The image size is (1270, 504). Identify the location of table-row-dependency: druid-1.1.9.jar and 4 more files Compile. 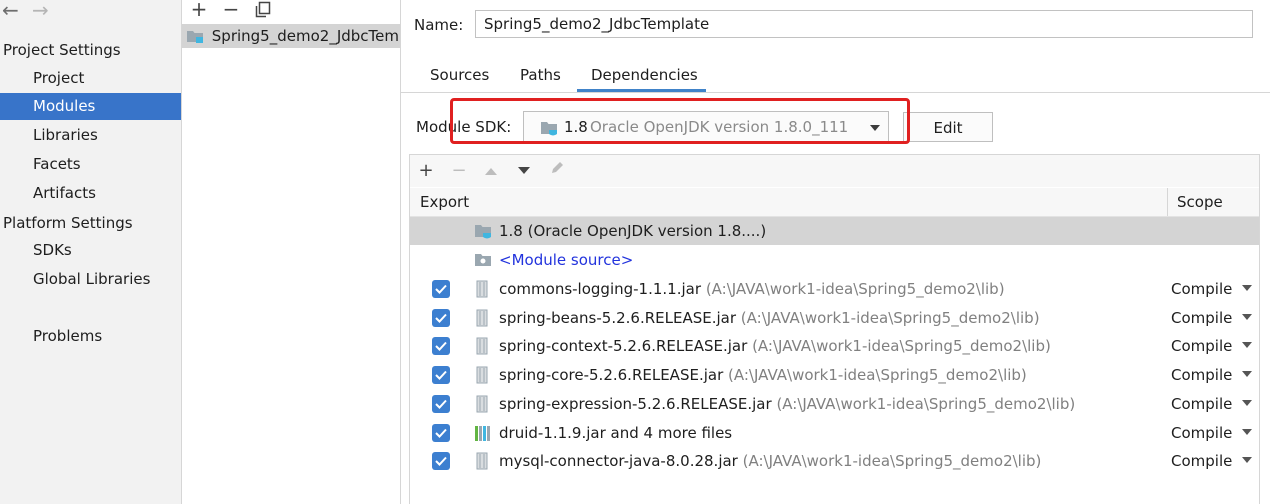
(834, 433).